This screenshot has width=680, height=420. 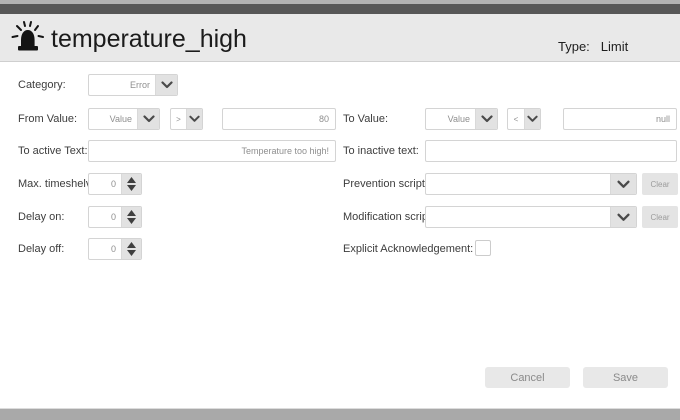 I want to click on to-value-operator: <, so click(x=516, y=119).